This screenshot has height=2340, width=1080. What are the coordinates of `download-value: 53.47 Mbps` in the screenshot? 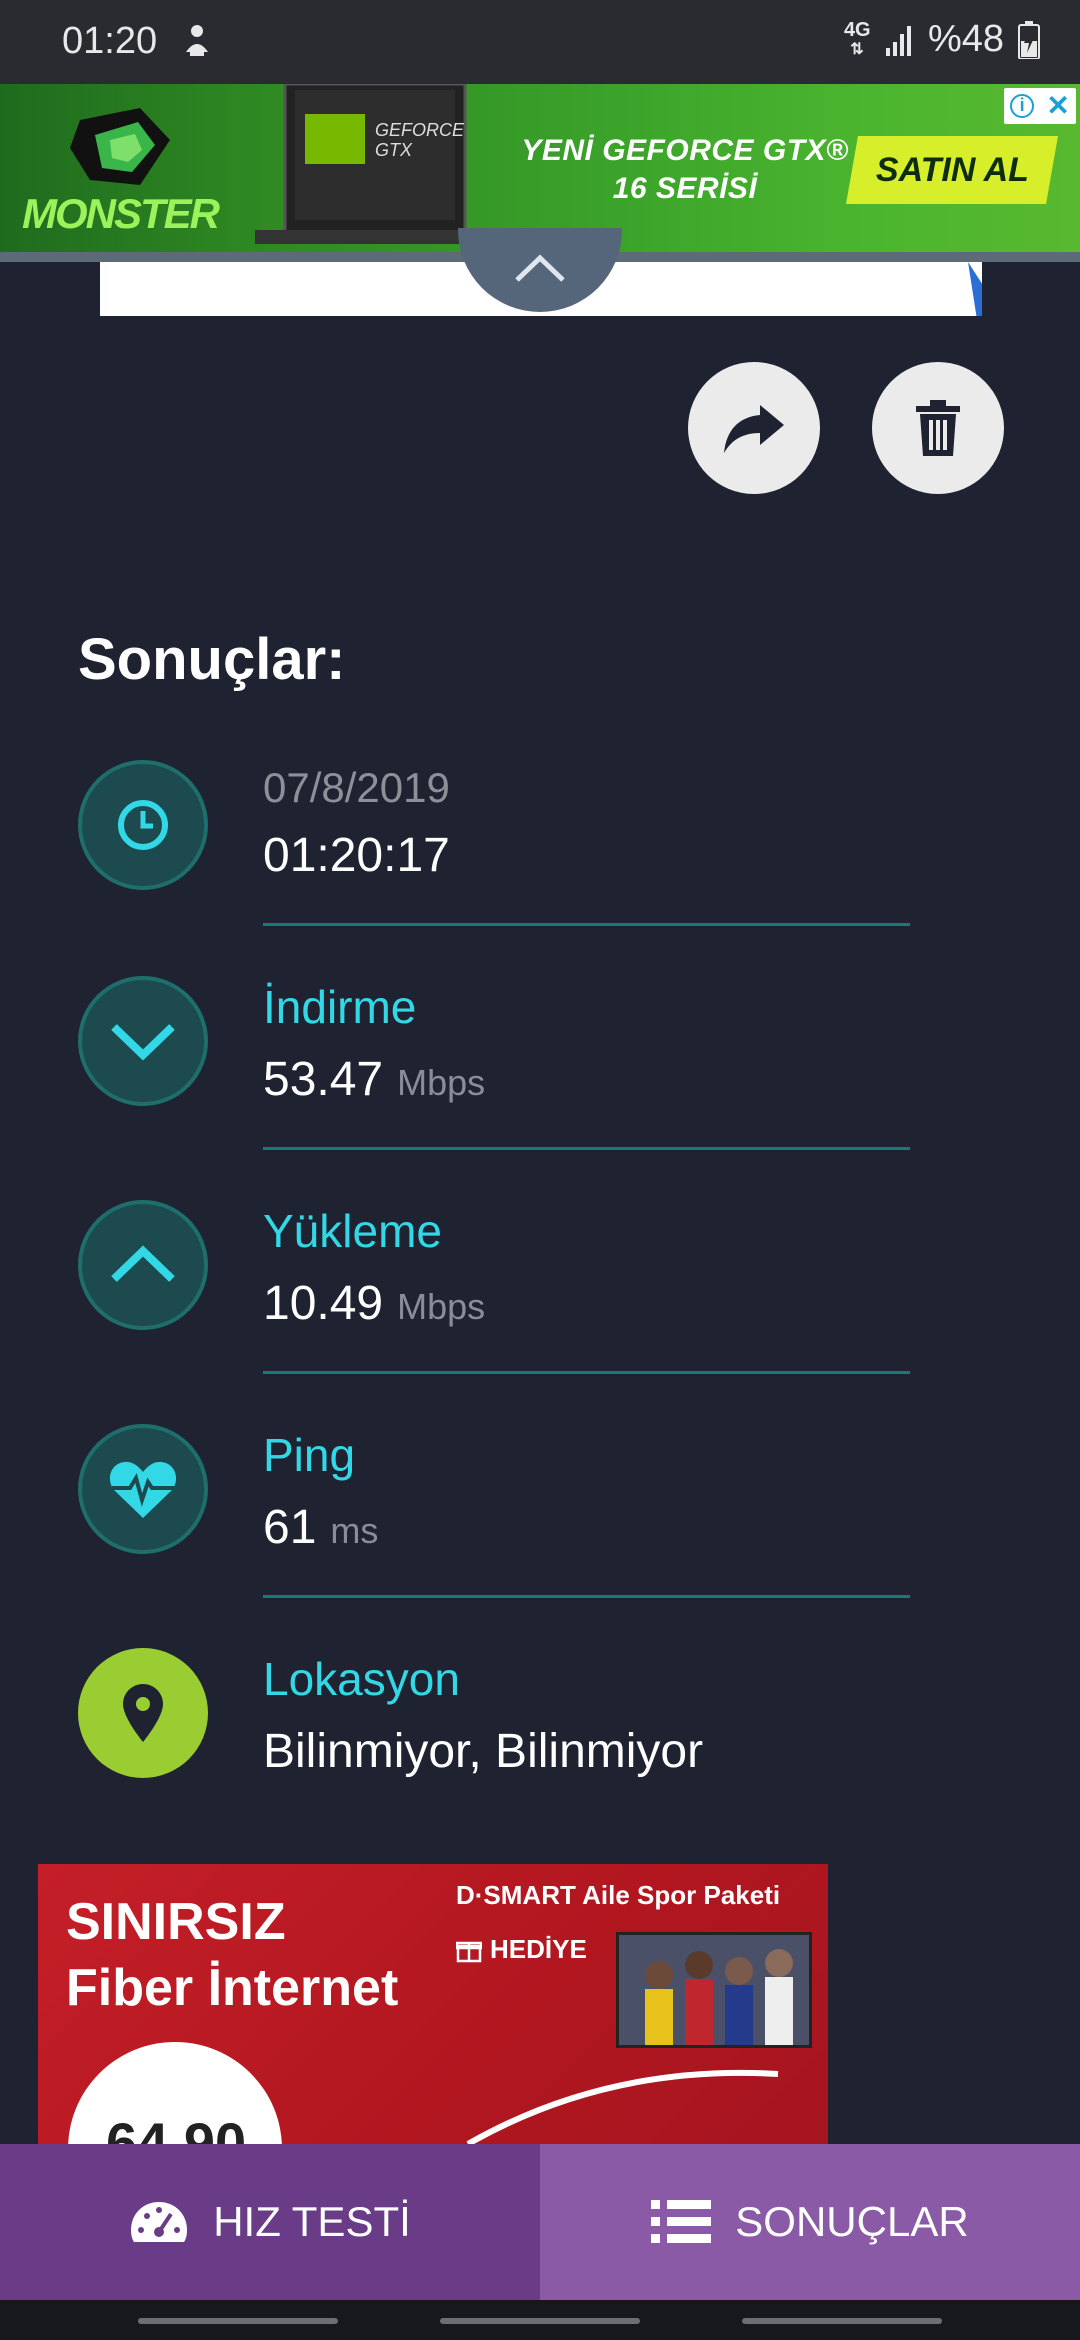 It's located at (374, 1079).